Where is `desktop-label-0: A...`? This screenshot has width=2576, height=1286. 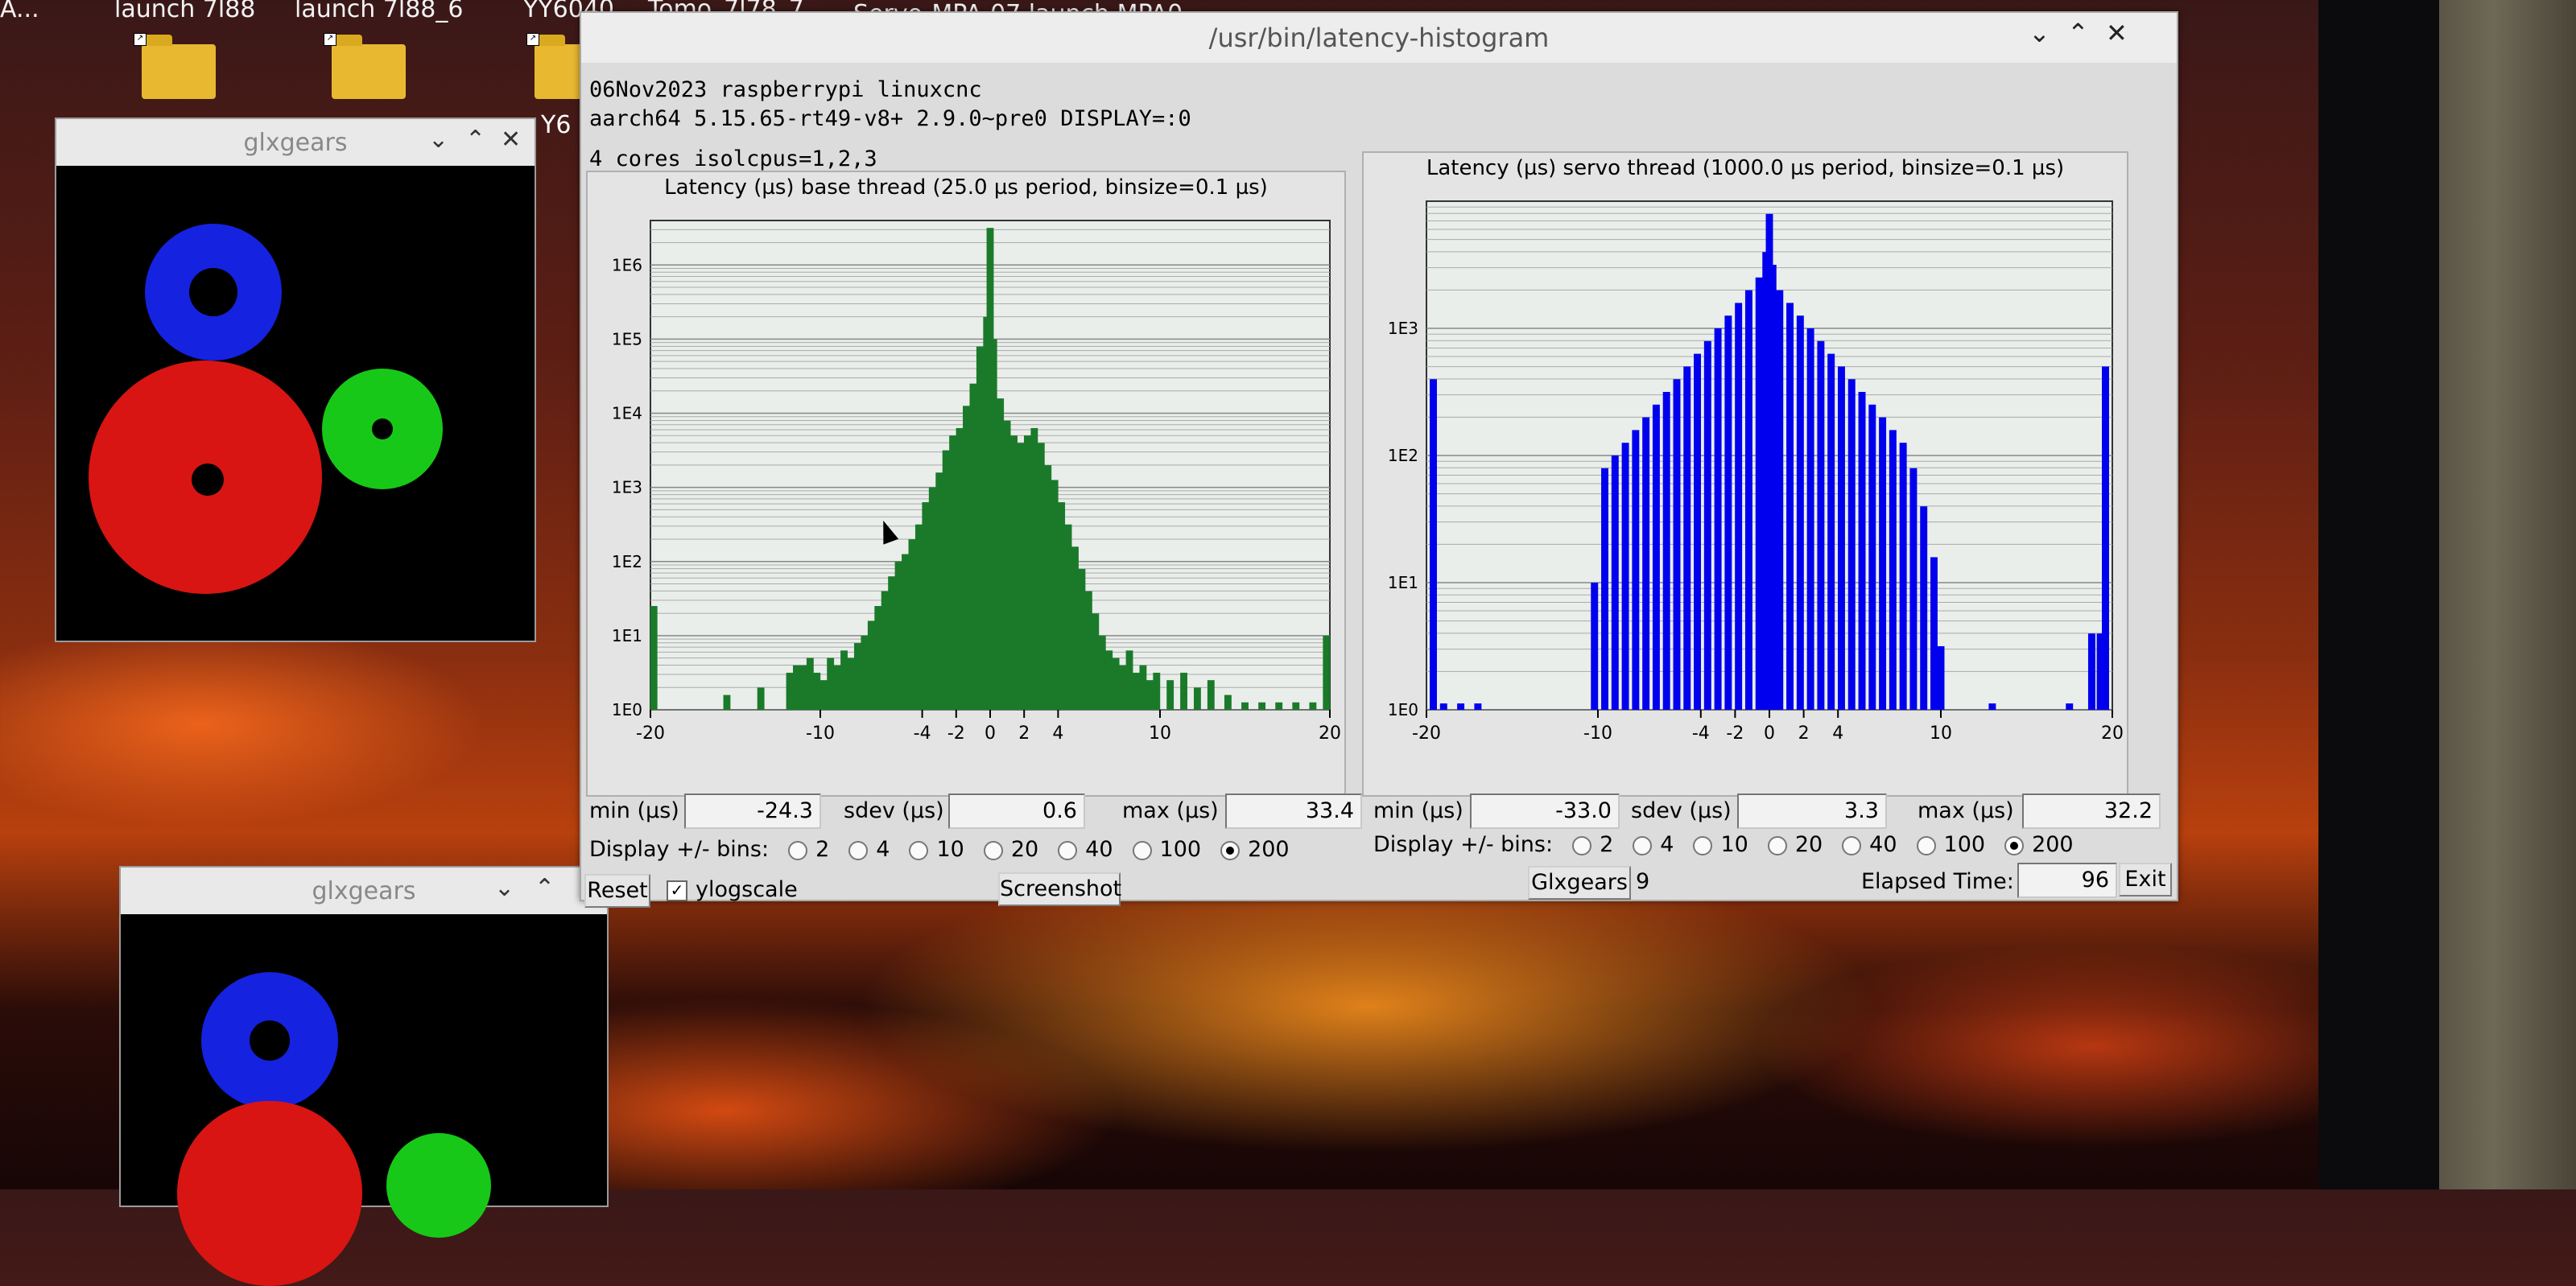
desktop-label-0: A... is located at coordinates (19, 11).